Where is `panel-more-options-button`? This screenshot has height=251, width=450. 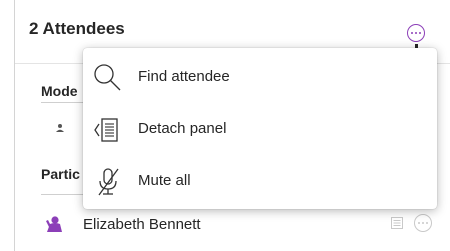 panel-more-options-button is located at coordinates (416, 33).